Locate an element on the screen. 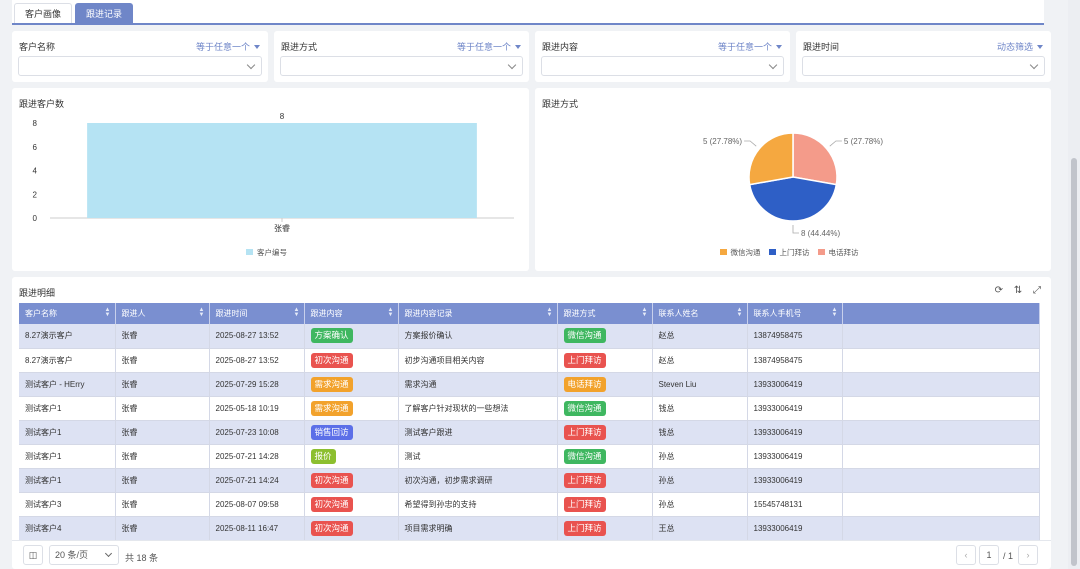 The width and height of the screenshot is (1080, 569). table-cell: 初次沟通，初步需求调研 is located at coordinates (478, 480).